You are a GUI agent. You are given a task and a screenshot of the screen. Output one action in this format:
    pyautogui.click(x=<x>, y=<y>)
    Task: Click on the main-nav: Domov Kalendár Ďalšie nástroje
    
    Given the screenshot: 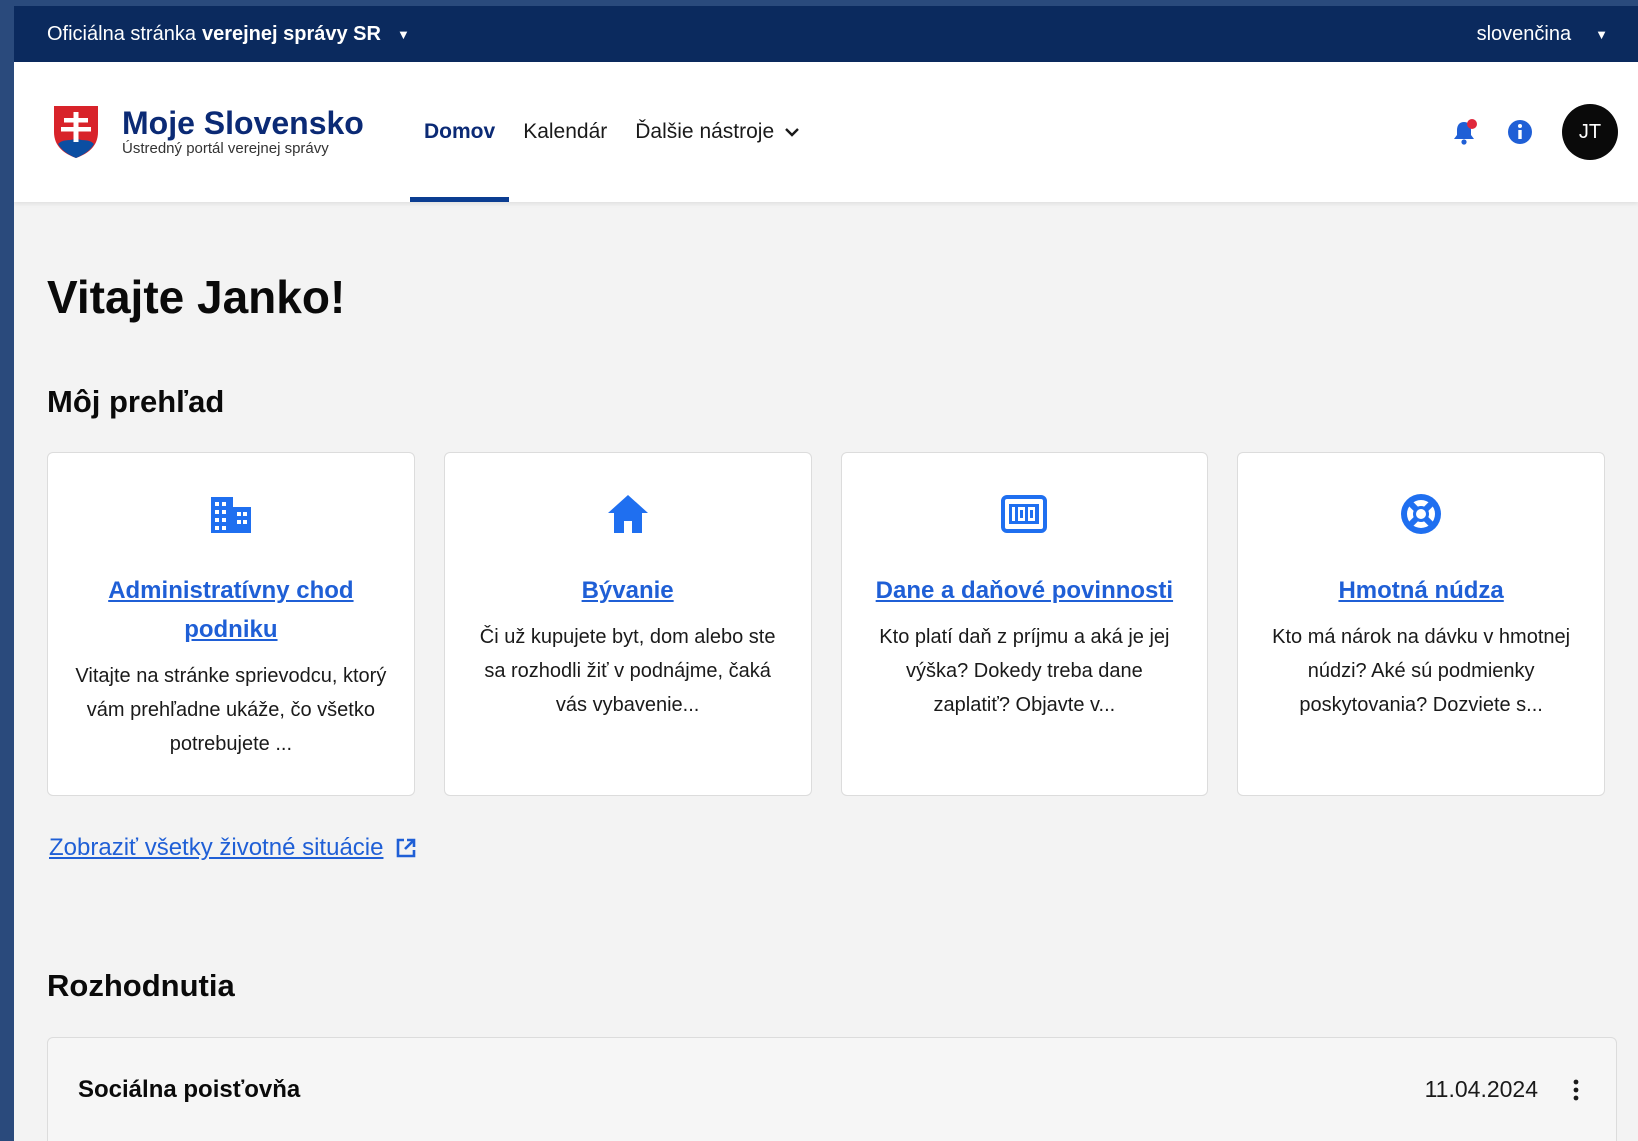 What is the action you would take?
    pyautogui.click(x=612, y=132)
    